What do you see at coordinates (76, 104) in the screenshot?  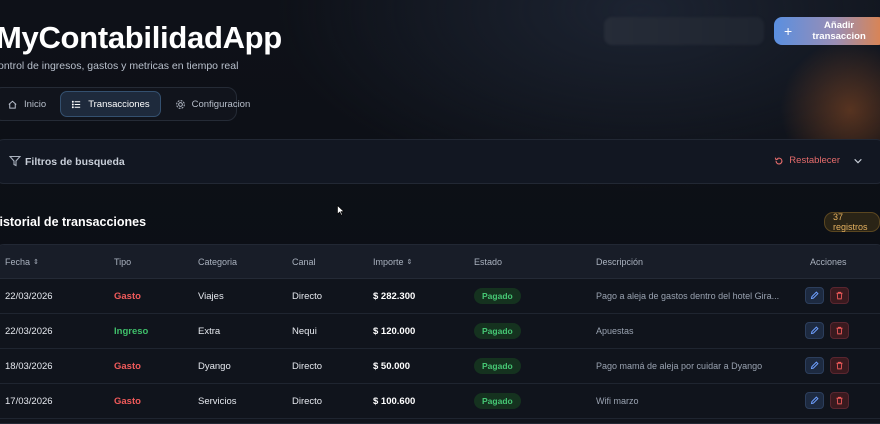 I see `list-icon` at bounding box center [76, 104].